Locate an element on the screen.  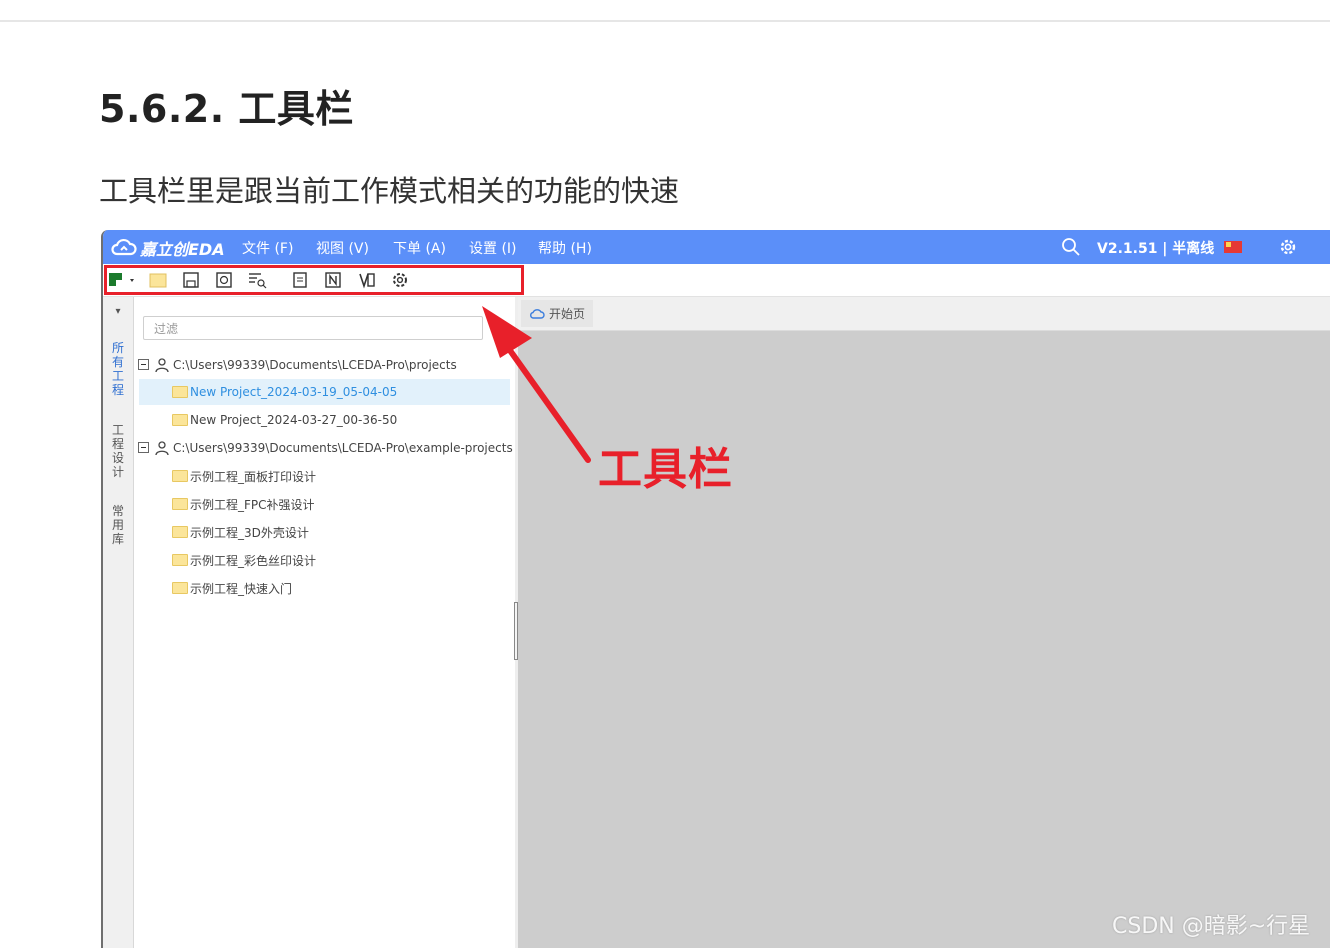
language-flag-icon is located at coordinates (1233, 247).